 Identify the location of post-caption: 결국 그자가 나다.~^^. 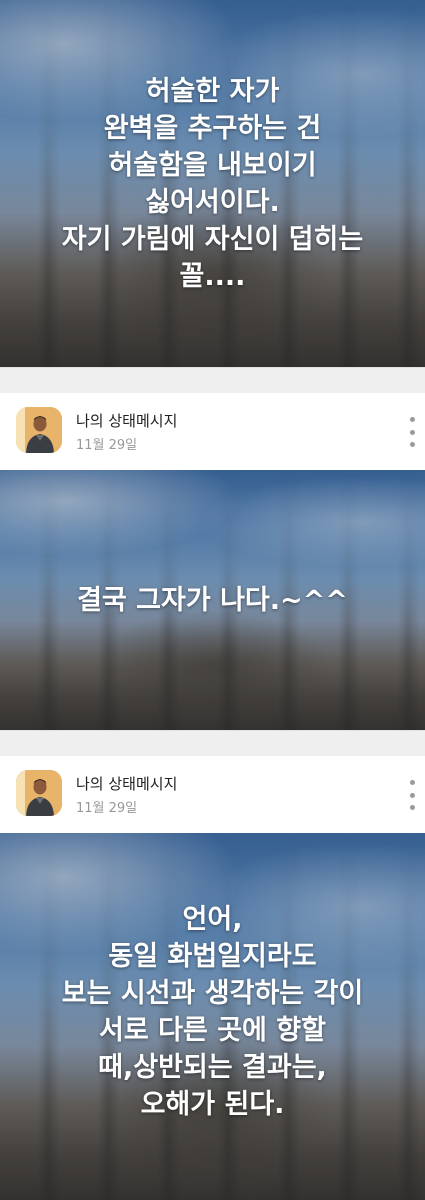
(212, 600).